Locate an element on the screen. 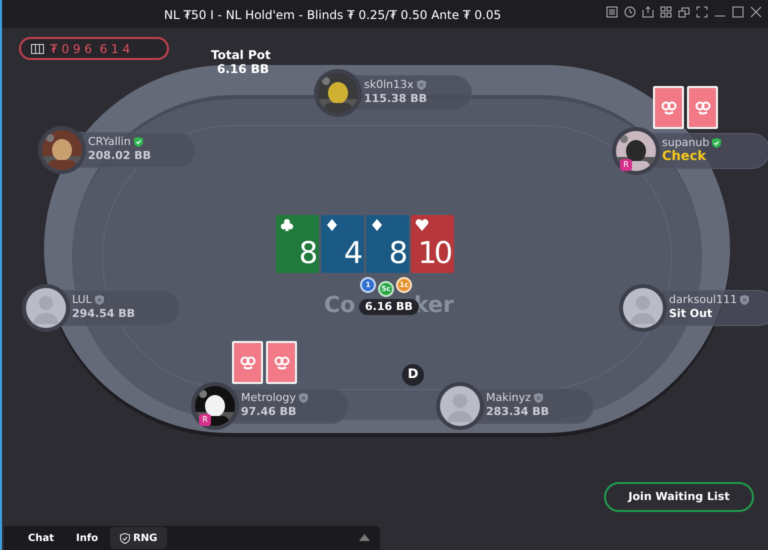 This screenshot has height=550, width=768. player-stack: 115.38 BB is located at coordinates (396, 98).